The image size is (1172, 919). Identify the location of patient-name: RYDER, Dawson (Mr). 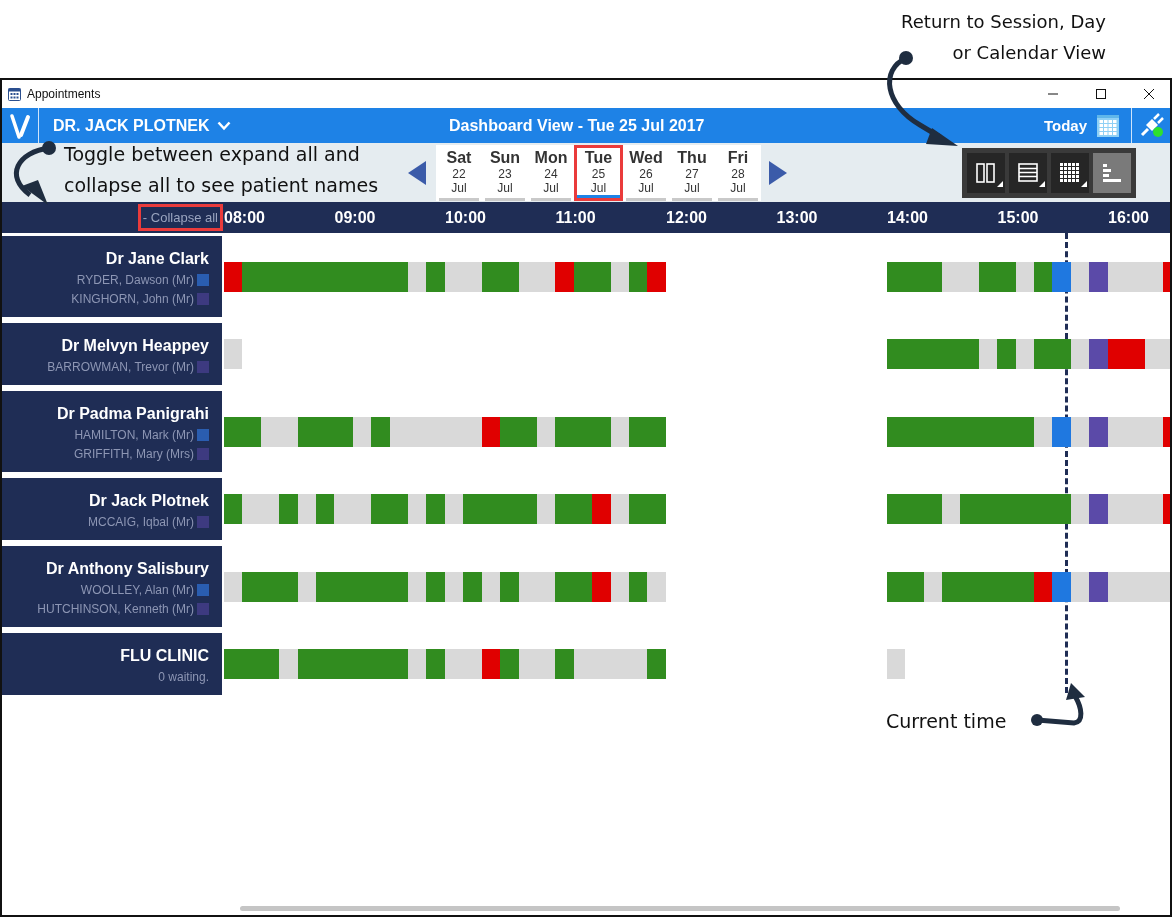
(135, 279).